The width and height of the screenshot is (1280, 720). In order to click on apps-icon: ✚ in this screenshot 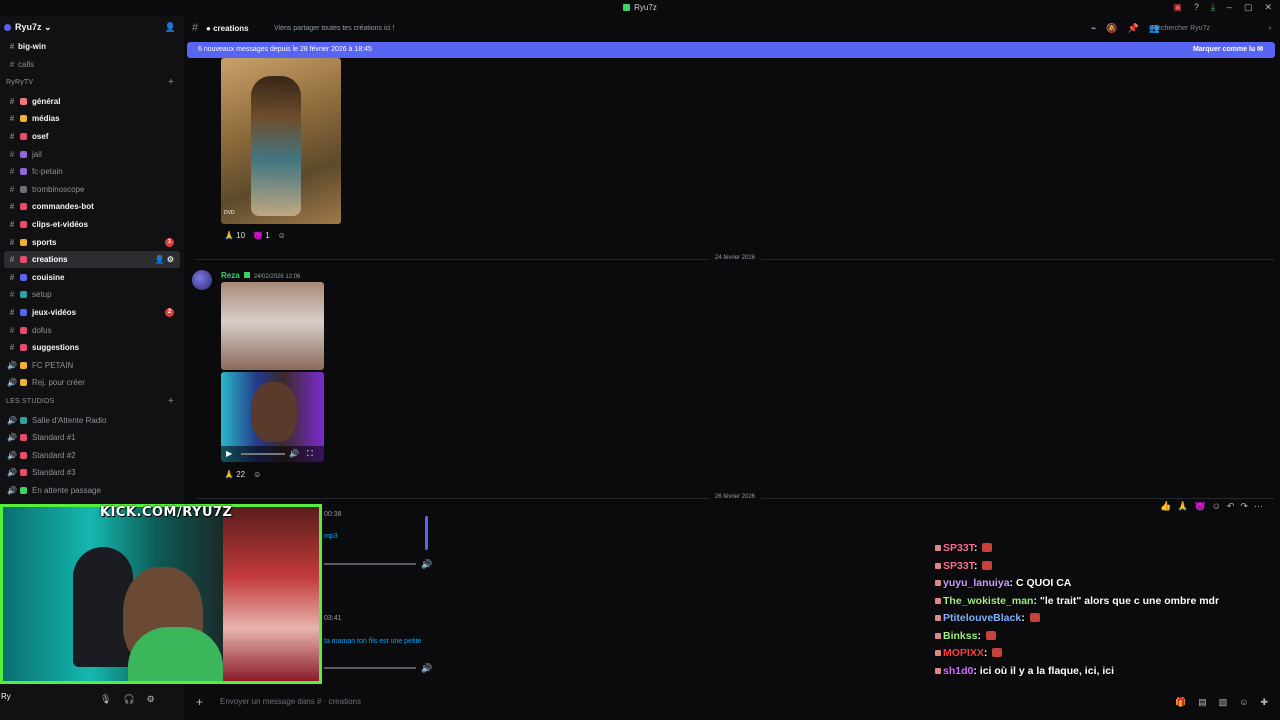, I will do `click(1264, 702)`.